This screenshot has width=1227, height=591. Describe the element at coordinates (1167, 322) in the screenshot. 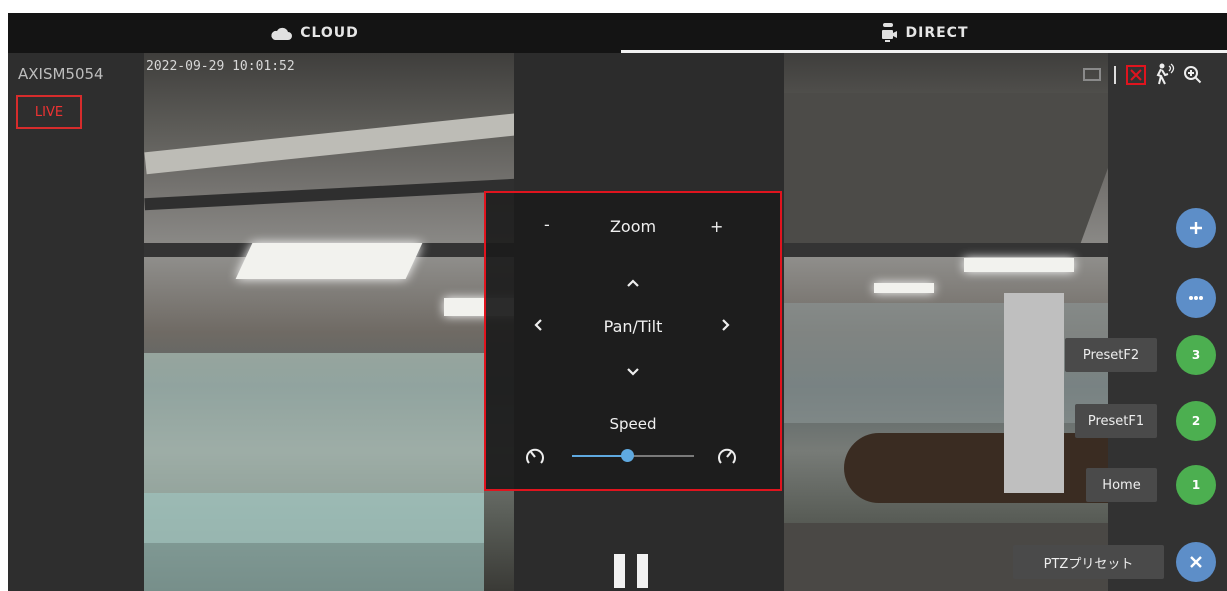

I see `right-sidebar` at that location.